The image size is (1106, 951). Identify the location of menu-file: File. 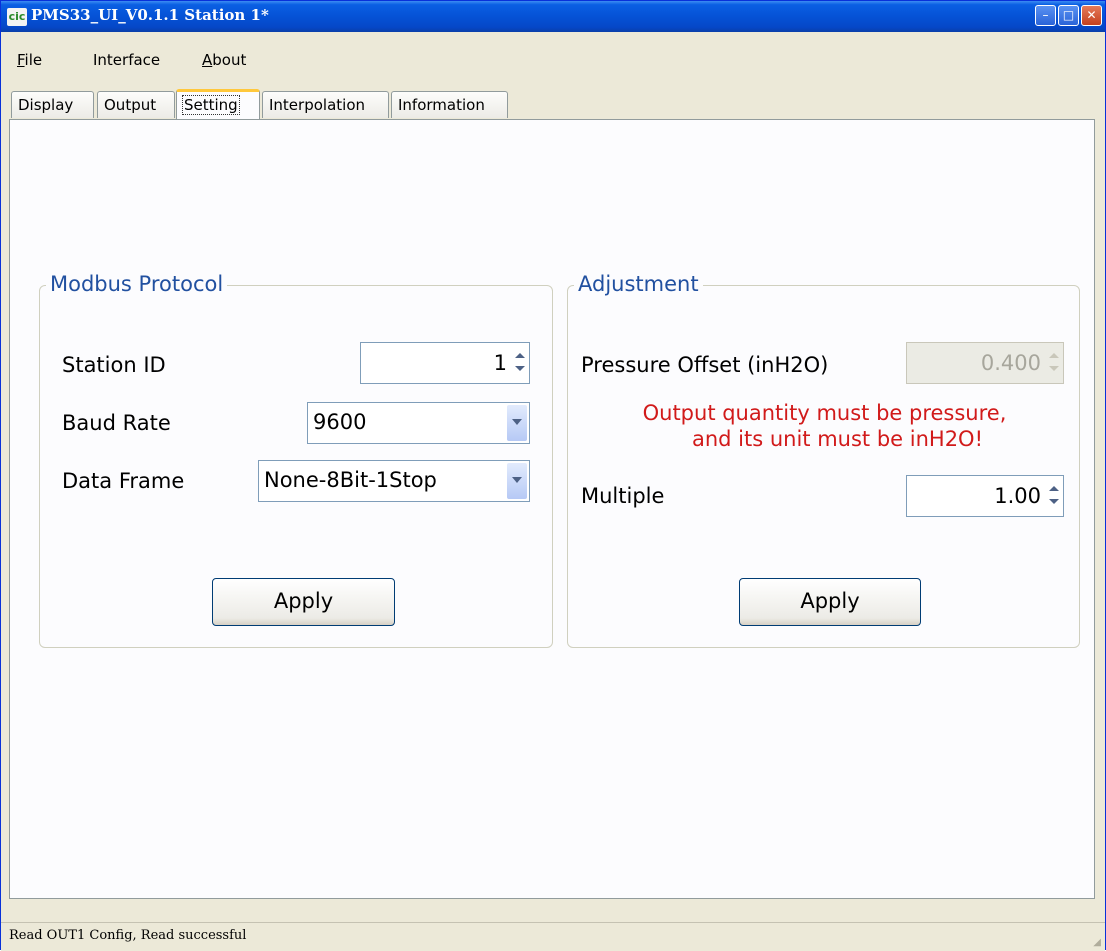
(29, 60).